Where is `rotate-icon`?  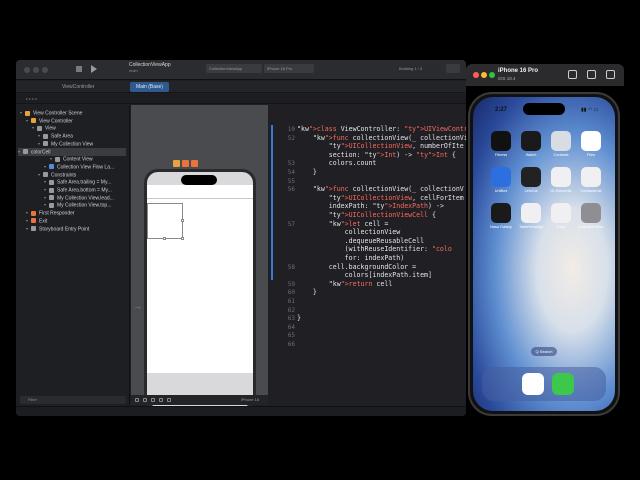 rotate-icon is located at coordinates (610, 74).